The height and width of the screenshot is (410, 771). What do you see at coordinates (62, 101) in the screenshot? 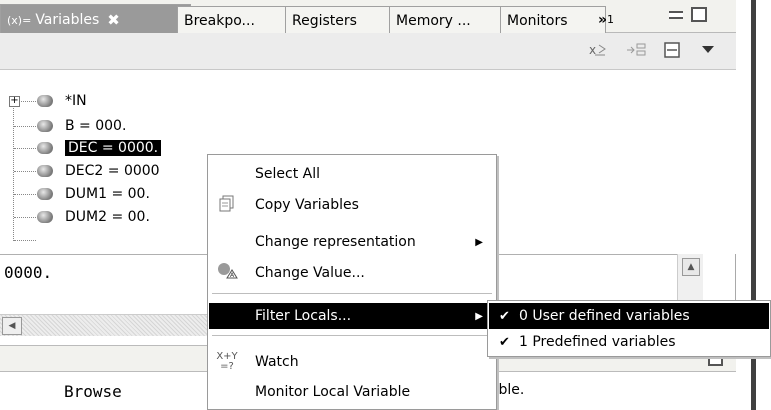
I see `tree-item: *IN` at bounding box center [62, 101].